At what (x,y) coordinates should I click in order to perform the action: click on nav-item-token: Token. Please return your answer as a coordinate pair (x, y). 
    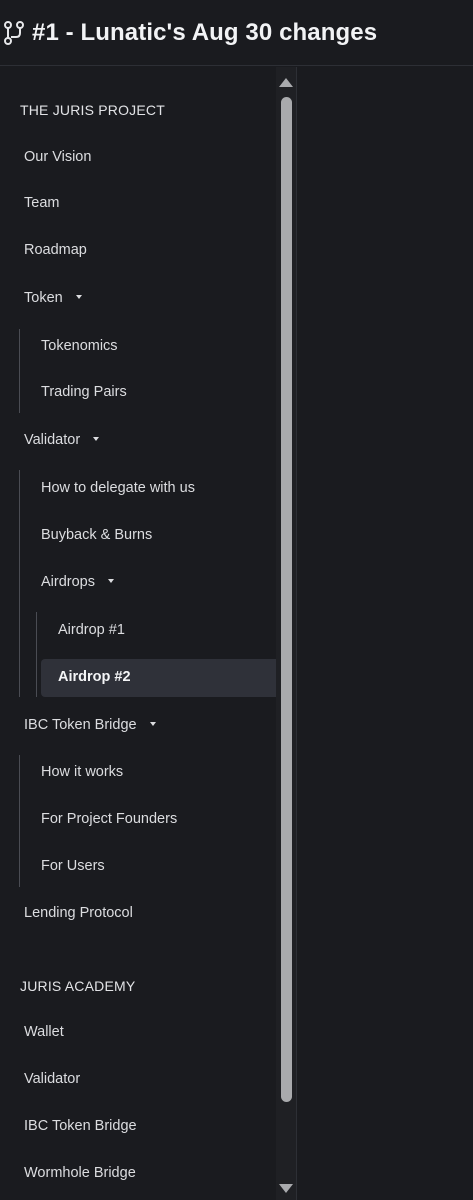
    Looking at the image, I should click on (53, 298).